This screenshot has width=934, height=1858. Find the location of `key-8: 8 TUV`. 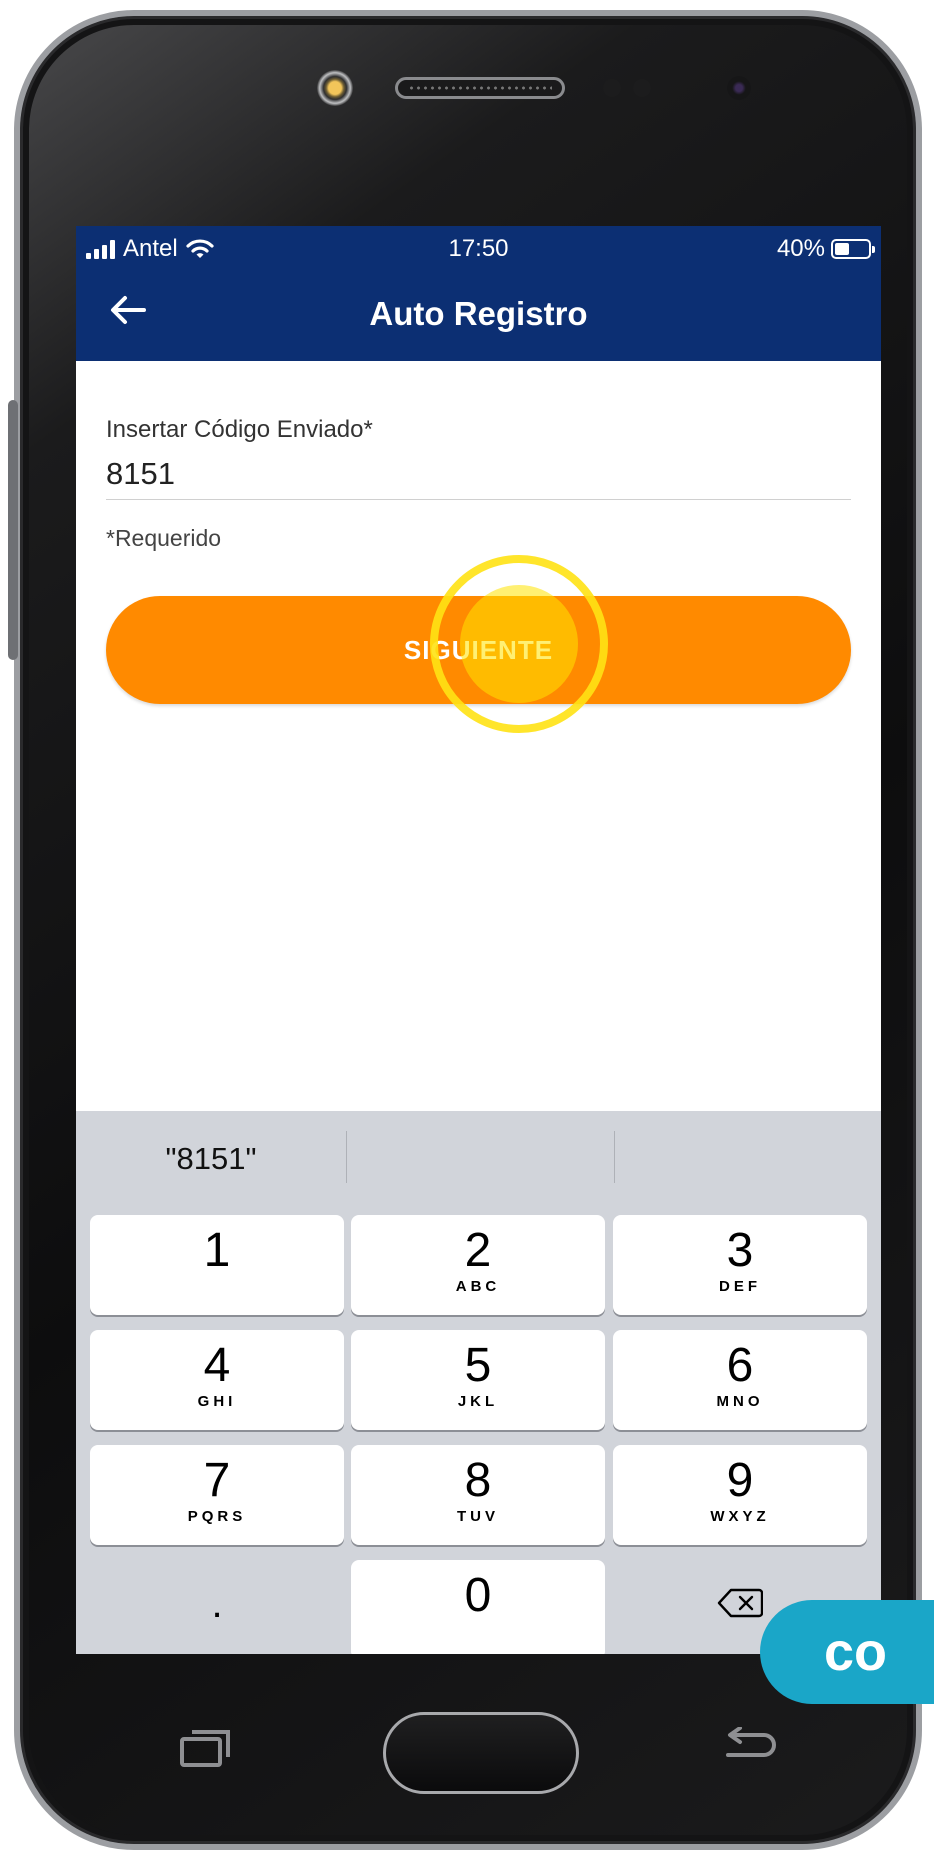

key-8: 8 TUV is located at coordinates (478, 1495).